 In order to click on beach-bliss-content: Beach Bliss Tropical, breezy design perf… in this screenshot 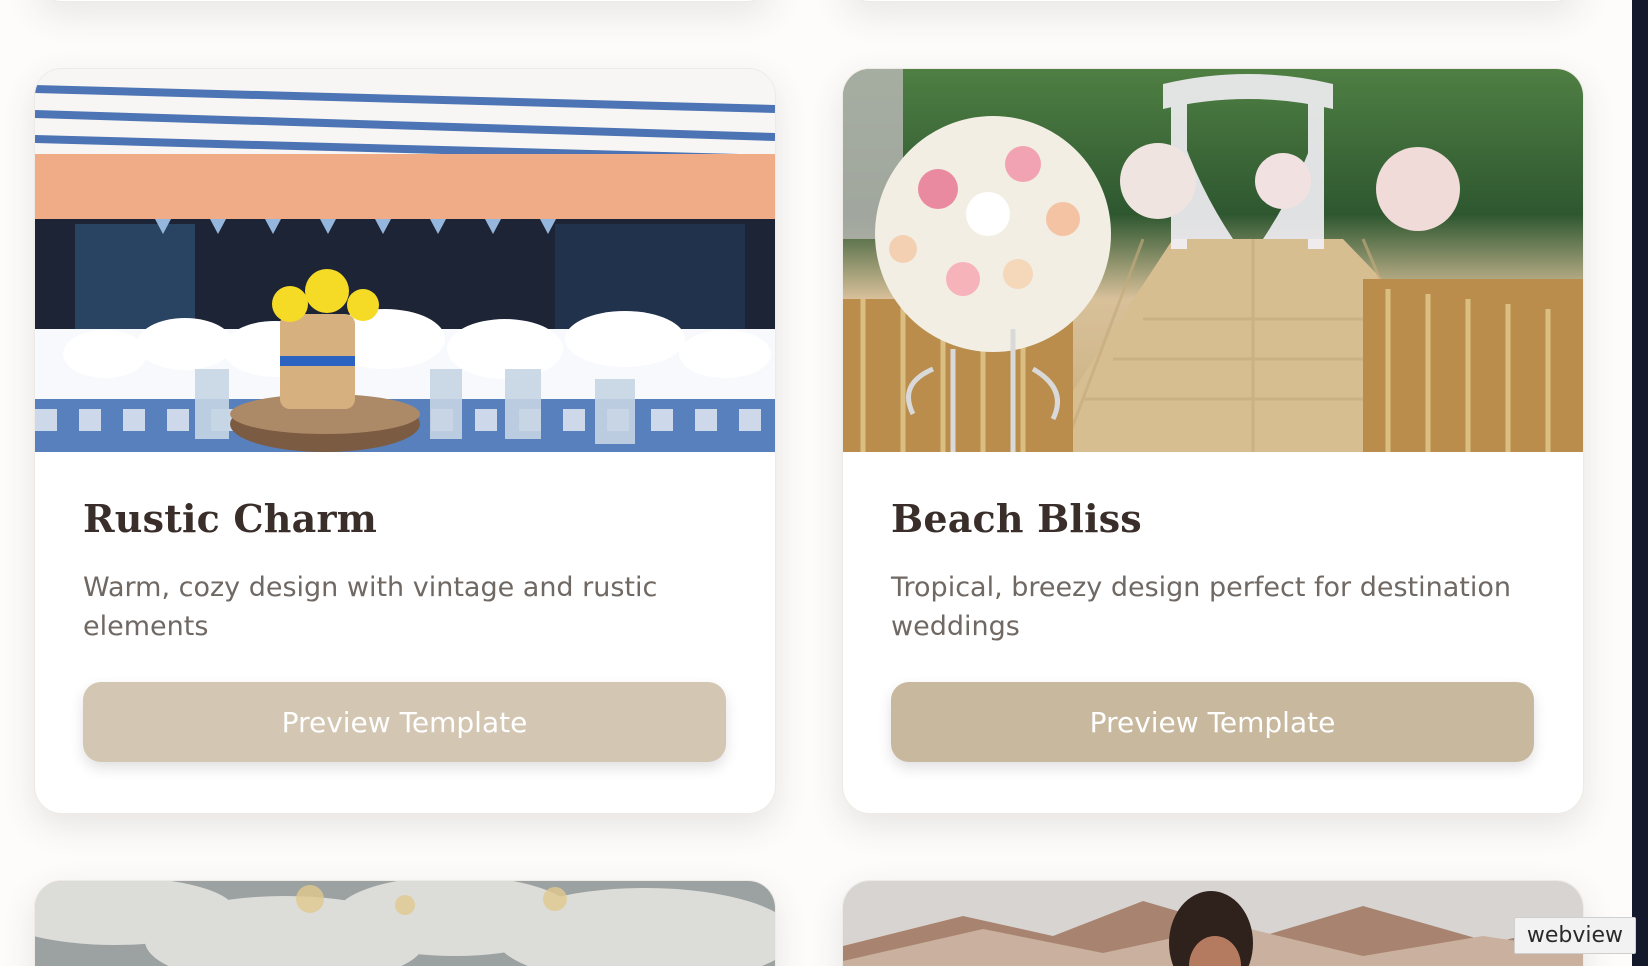, I will do `click(1213, 607)`.